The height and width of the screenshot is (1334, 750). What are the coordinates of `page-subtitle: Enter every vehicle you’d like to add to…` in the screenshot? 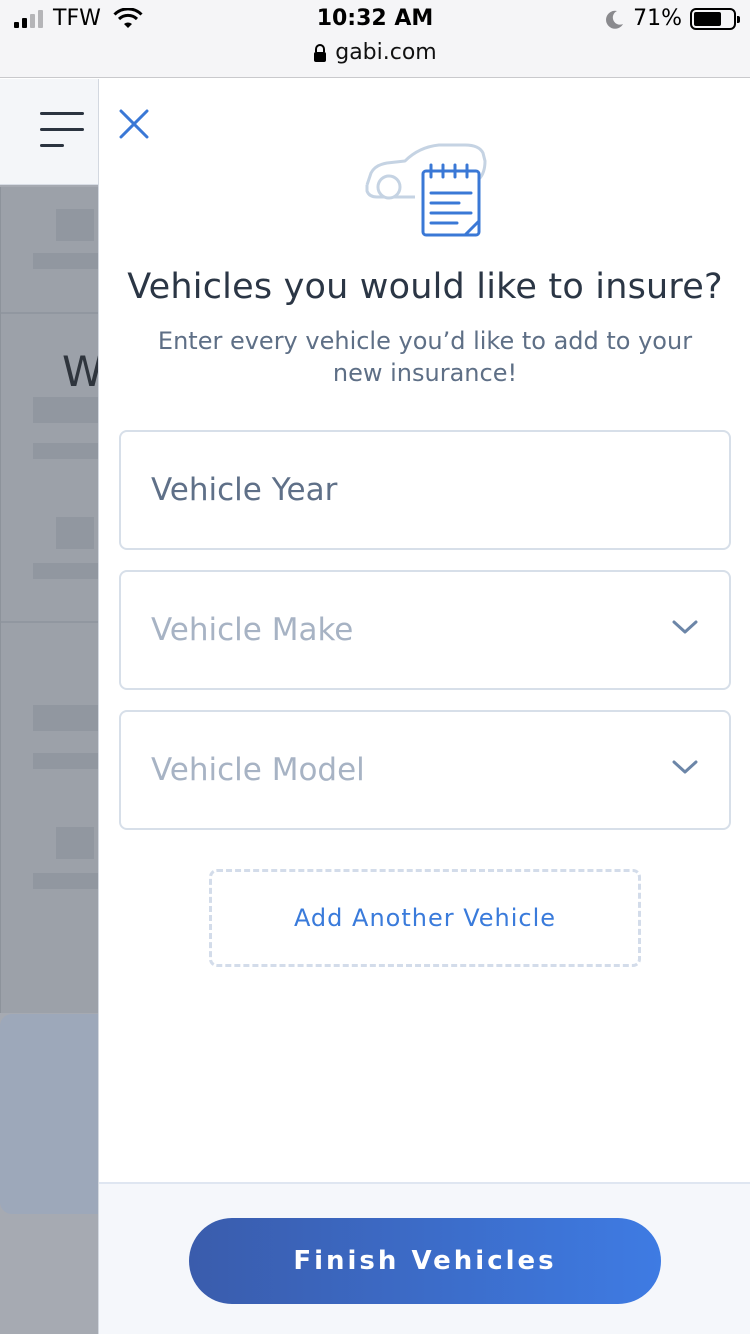 It's located at (425, 357).